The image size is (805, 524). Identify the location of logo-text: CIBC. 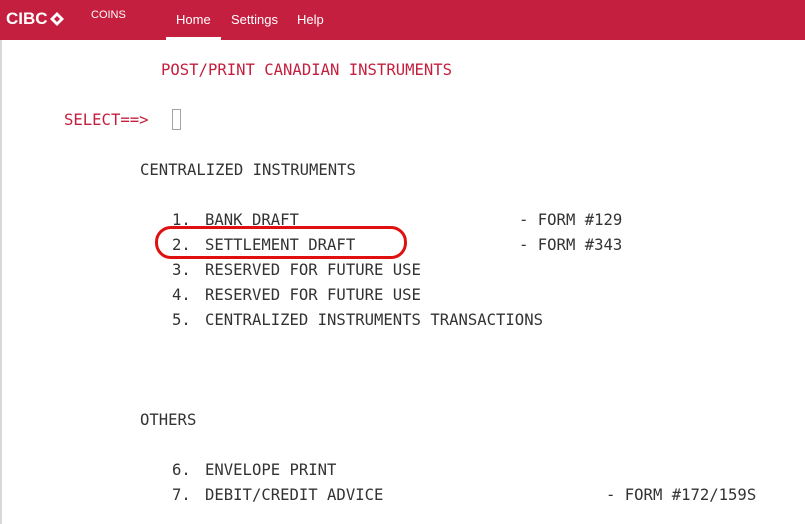
(27, 18).